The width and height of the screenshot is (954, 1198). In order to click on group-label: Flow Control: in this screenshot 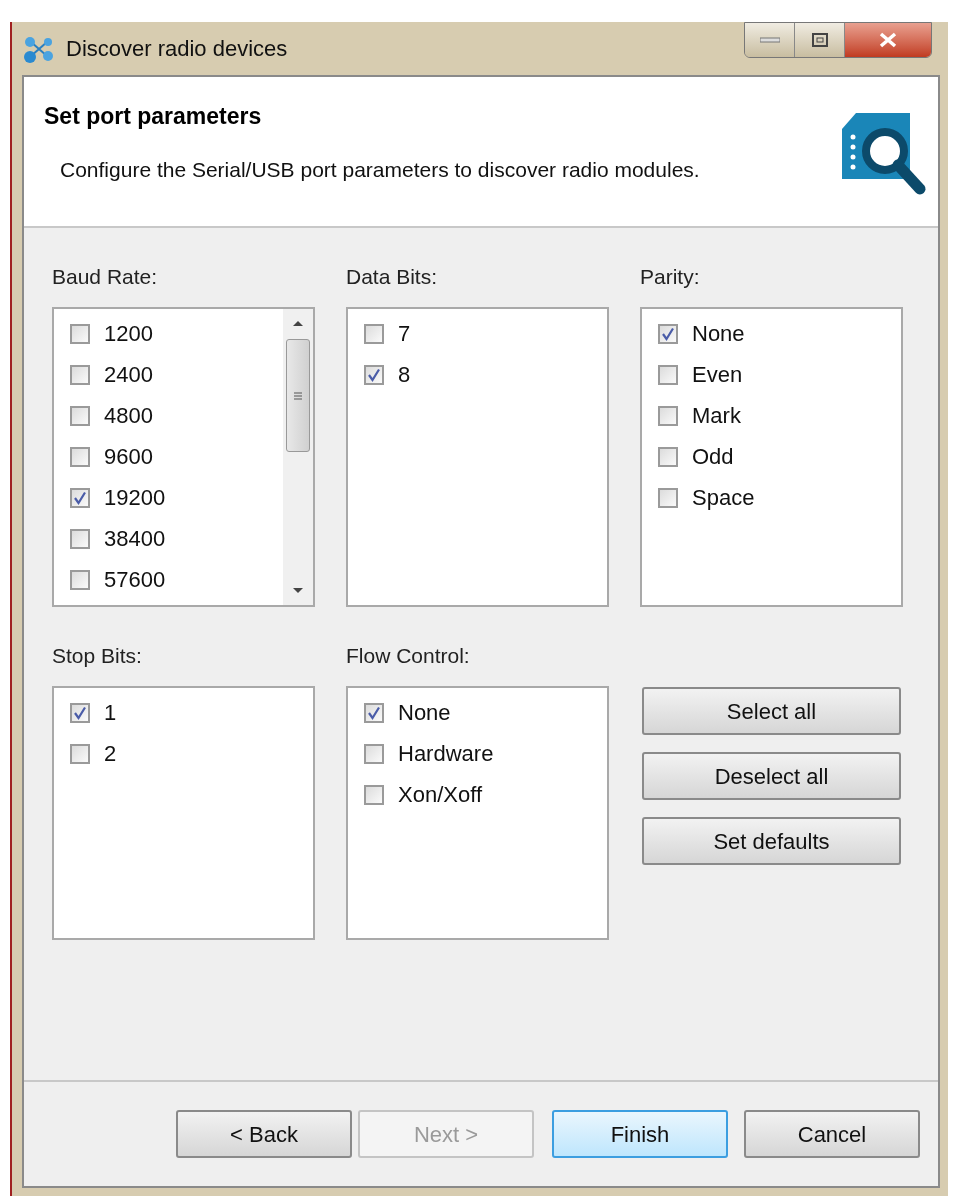, I will do `click(408, 656)`.